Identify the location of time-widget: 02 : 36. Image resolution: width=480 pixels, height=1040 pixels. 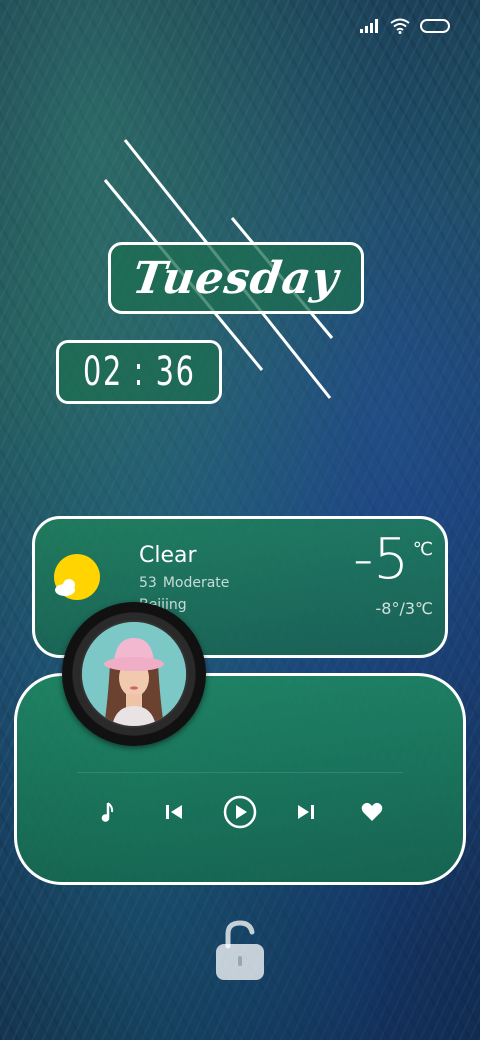
(139, 372).